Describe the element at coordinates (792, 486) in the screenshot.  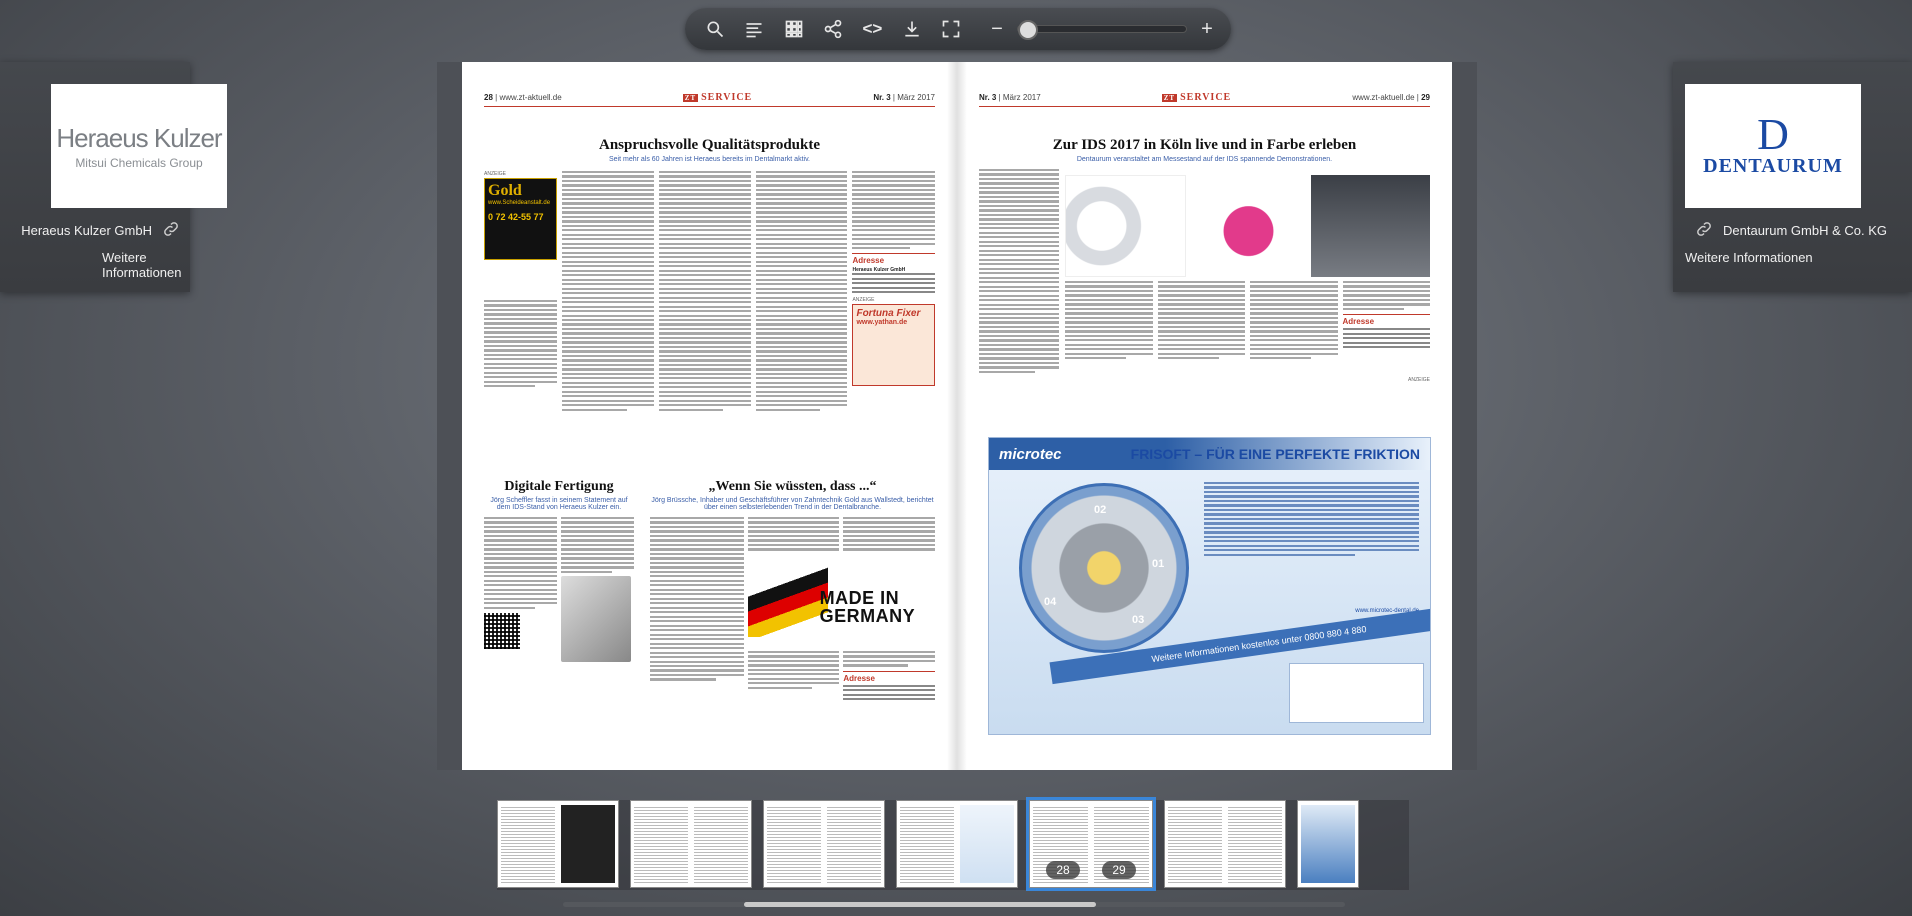
I see `article-headline: „Wenn Sie wüssten, dass ...“` at that location.